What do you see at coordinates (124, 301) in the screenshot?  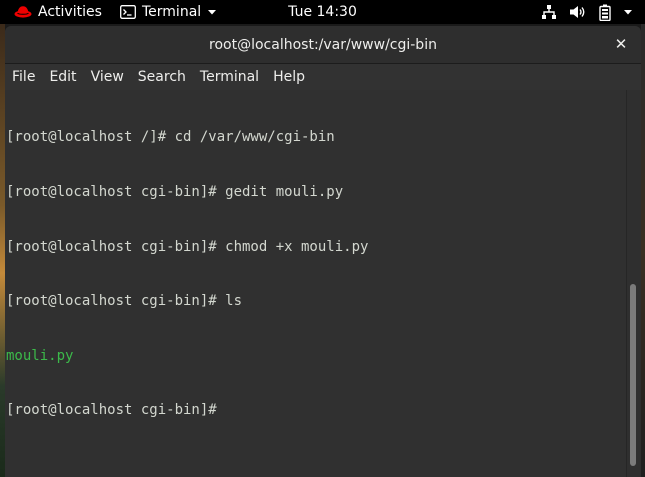 I see `terminal-line: [root@localhost cgi-bin]# ls` at bounding box center [124, 301].